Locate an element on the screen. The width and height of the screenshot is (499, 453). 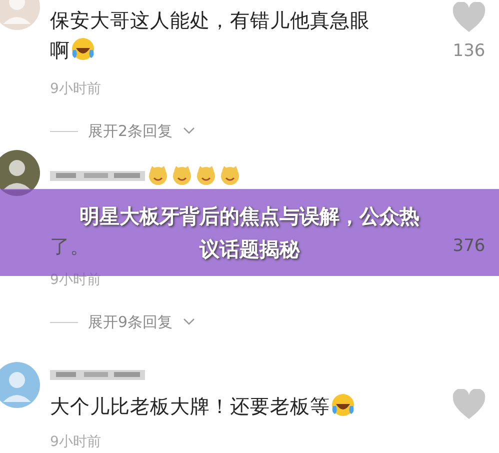
comment-text: 大个儿比老板大牌！还要老板等 is located at coordinates (190, 406).